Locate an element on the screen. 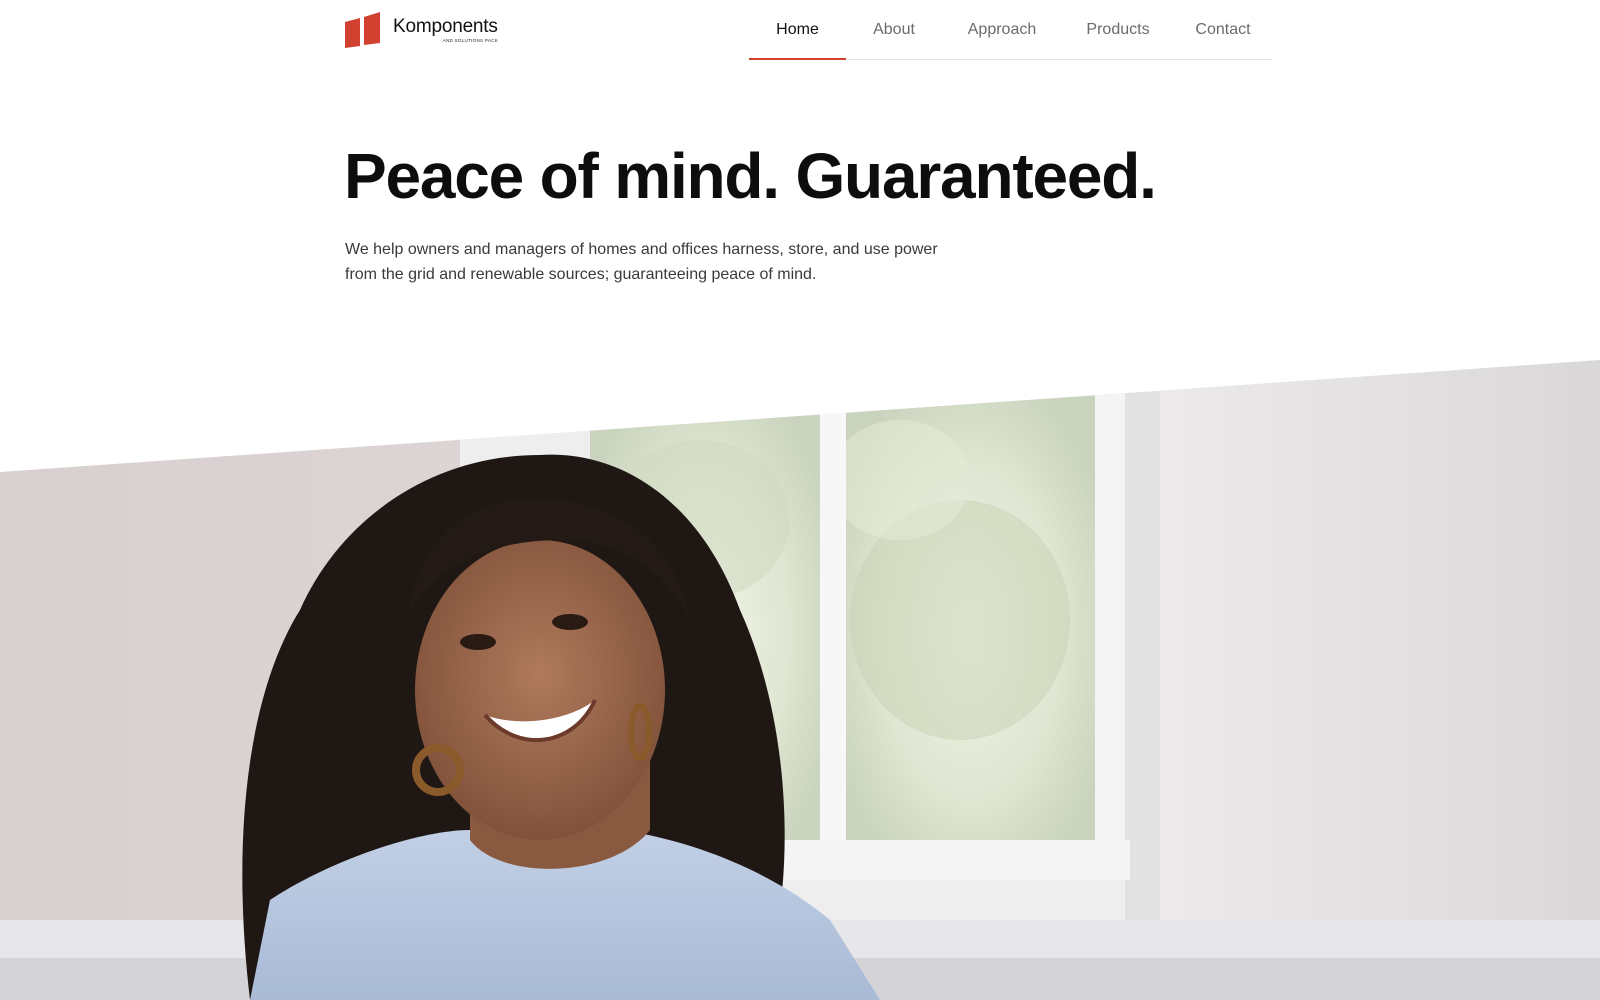  logo-mark-icon is located at coordinates (362, 30).